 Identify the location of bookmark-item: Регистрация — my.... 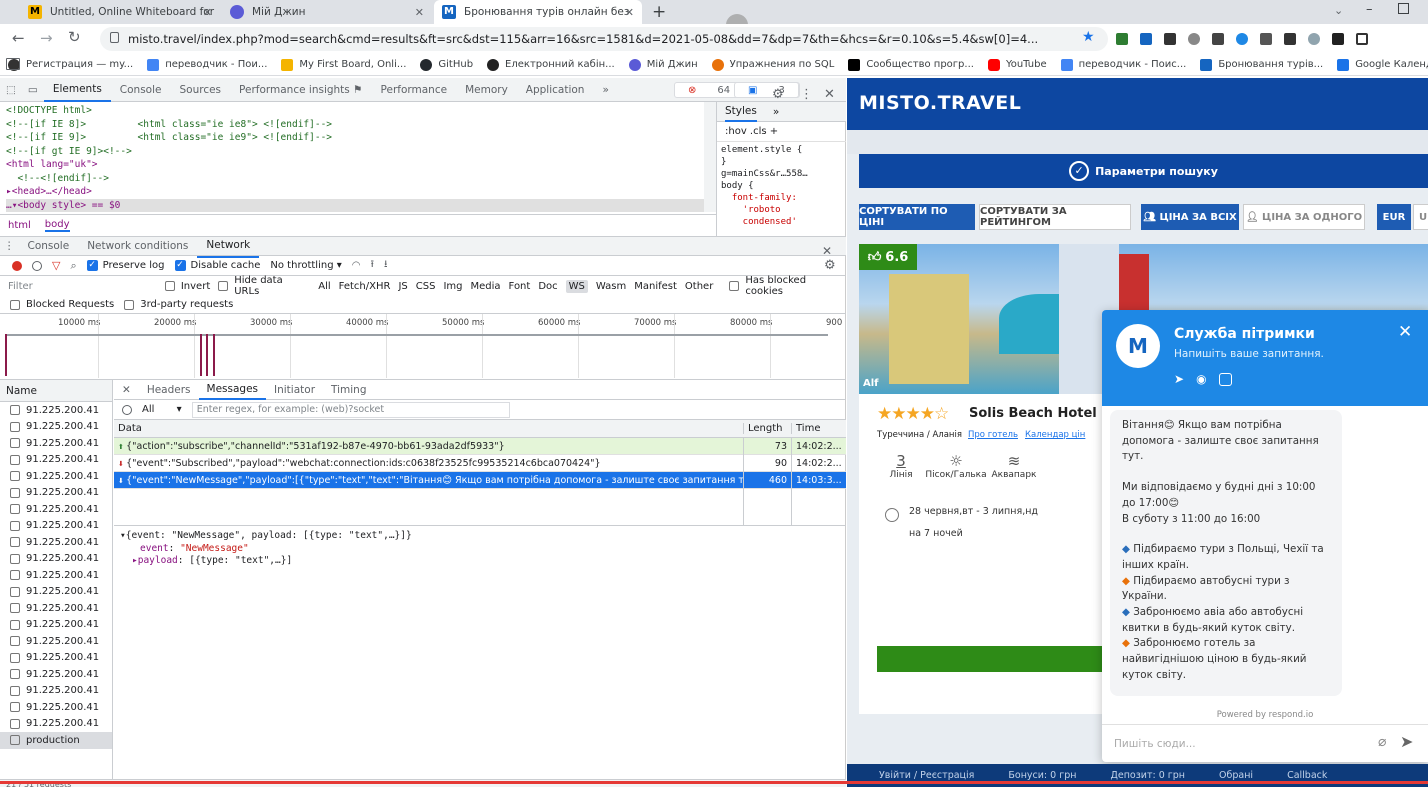
(70, 64).